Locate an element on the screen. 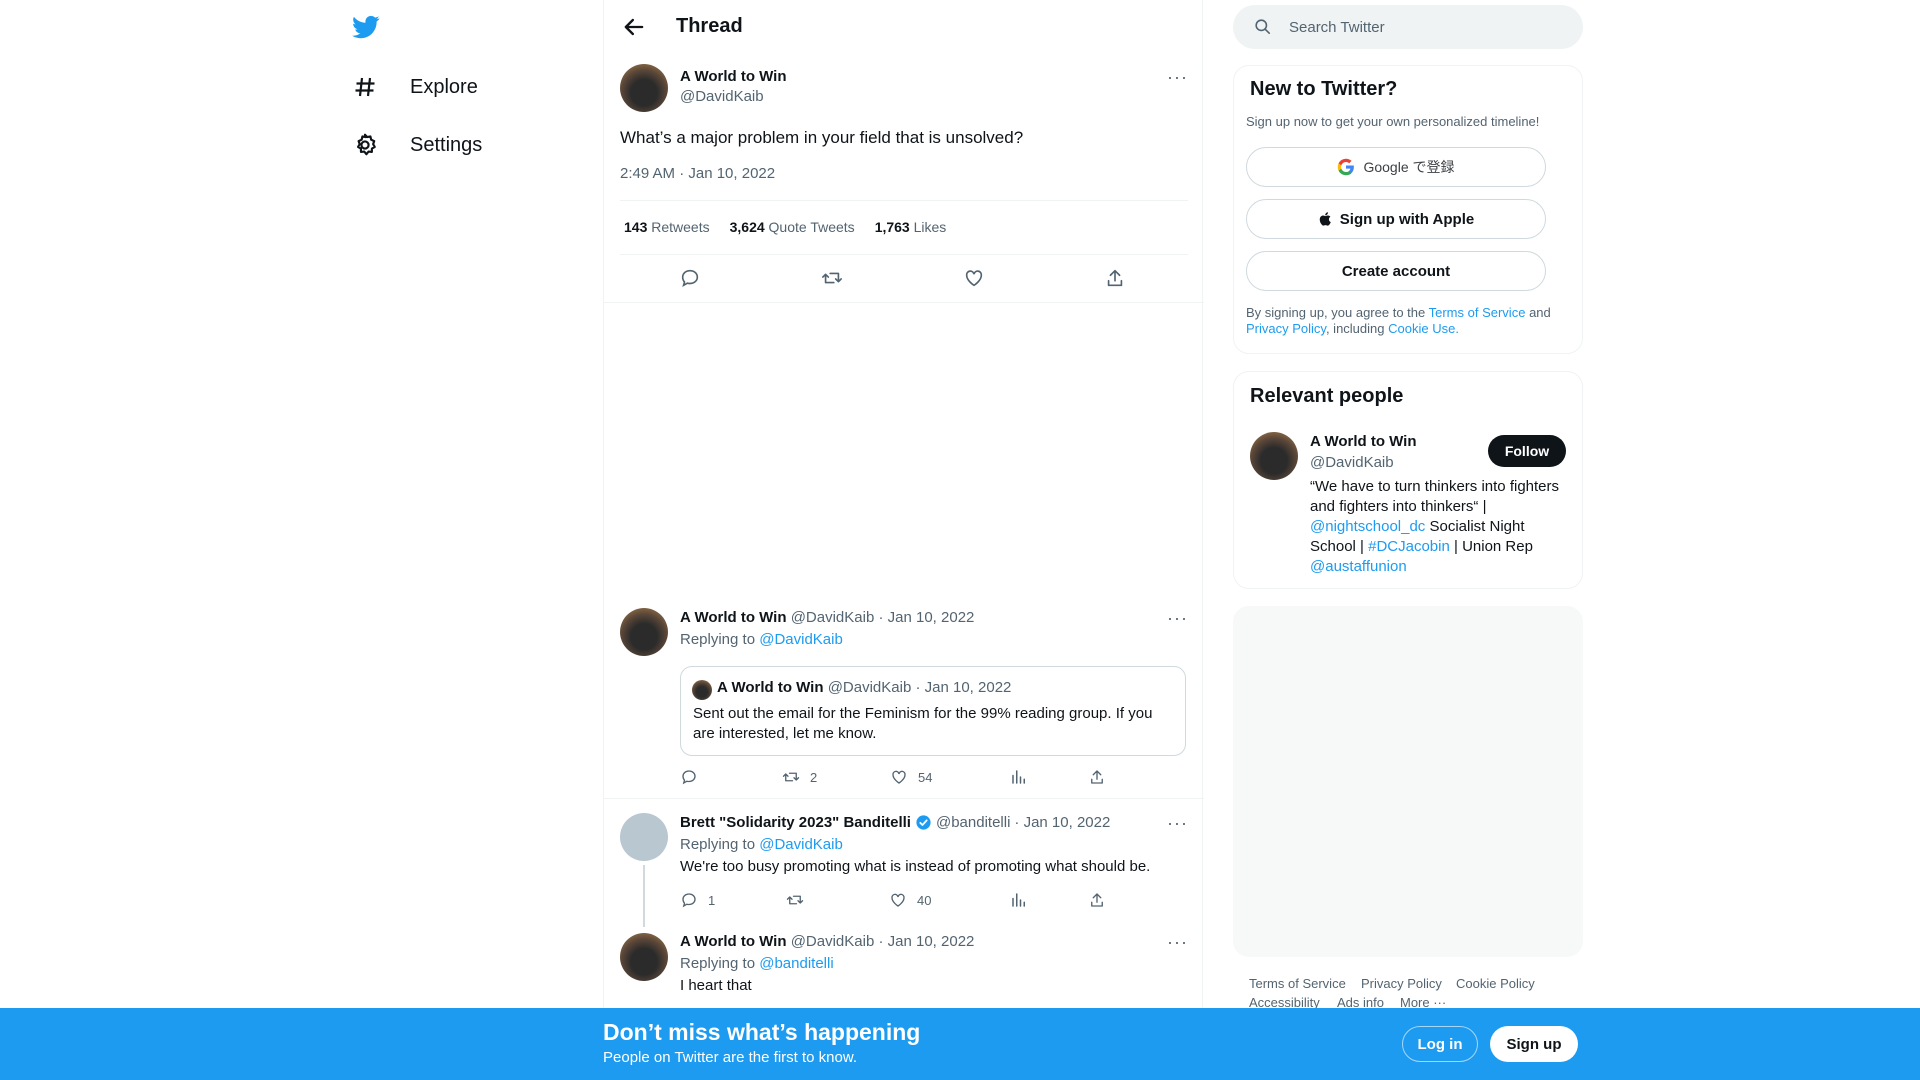 This screenshot has width=1920, height=1080. apple-signup-button: Sign up with Apple is located at coordinates (1396, 219).